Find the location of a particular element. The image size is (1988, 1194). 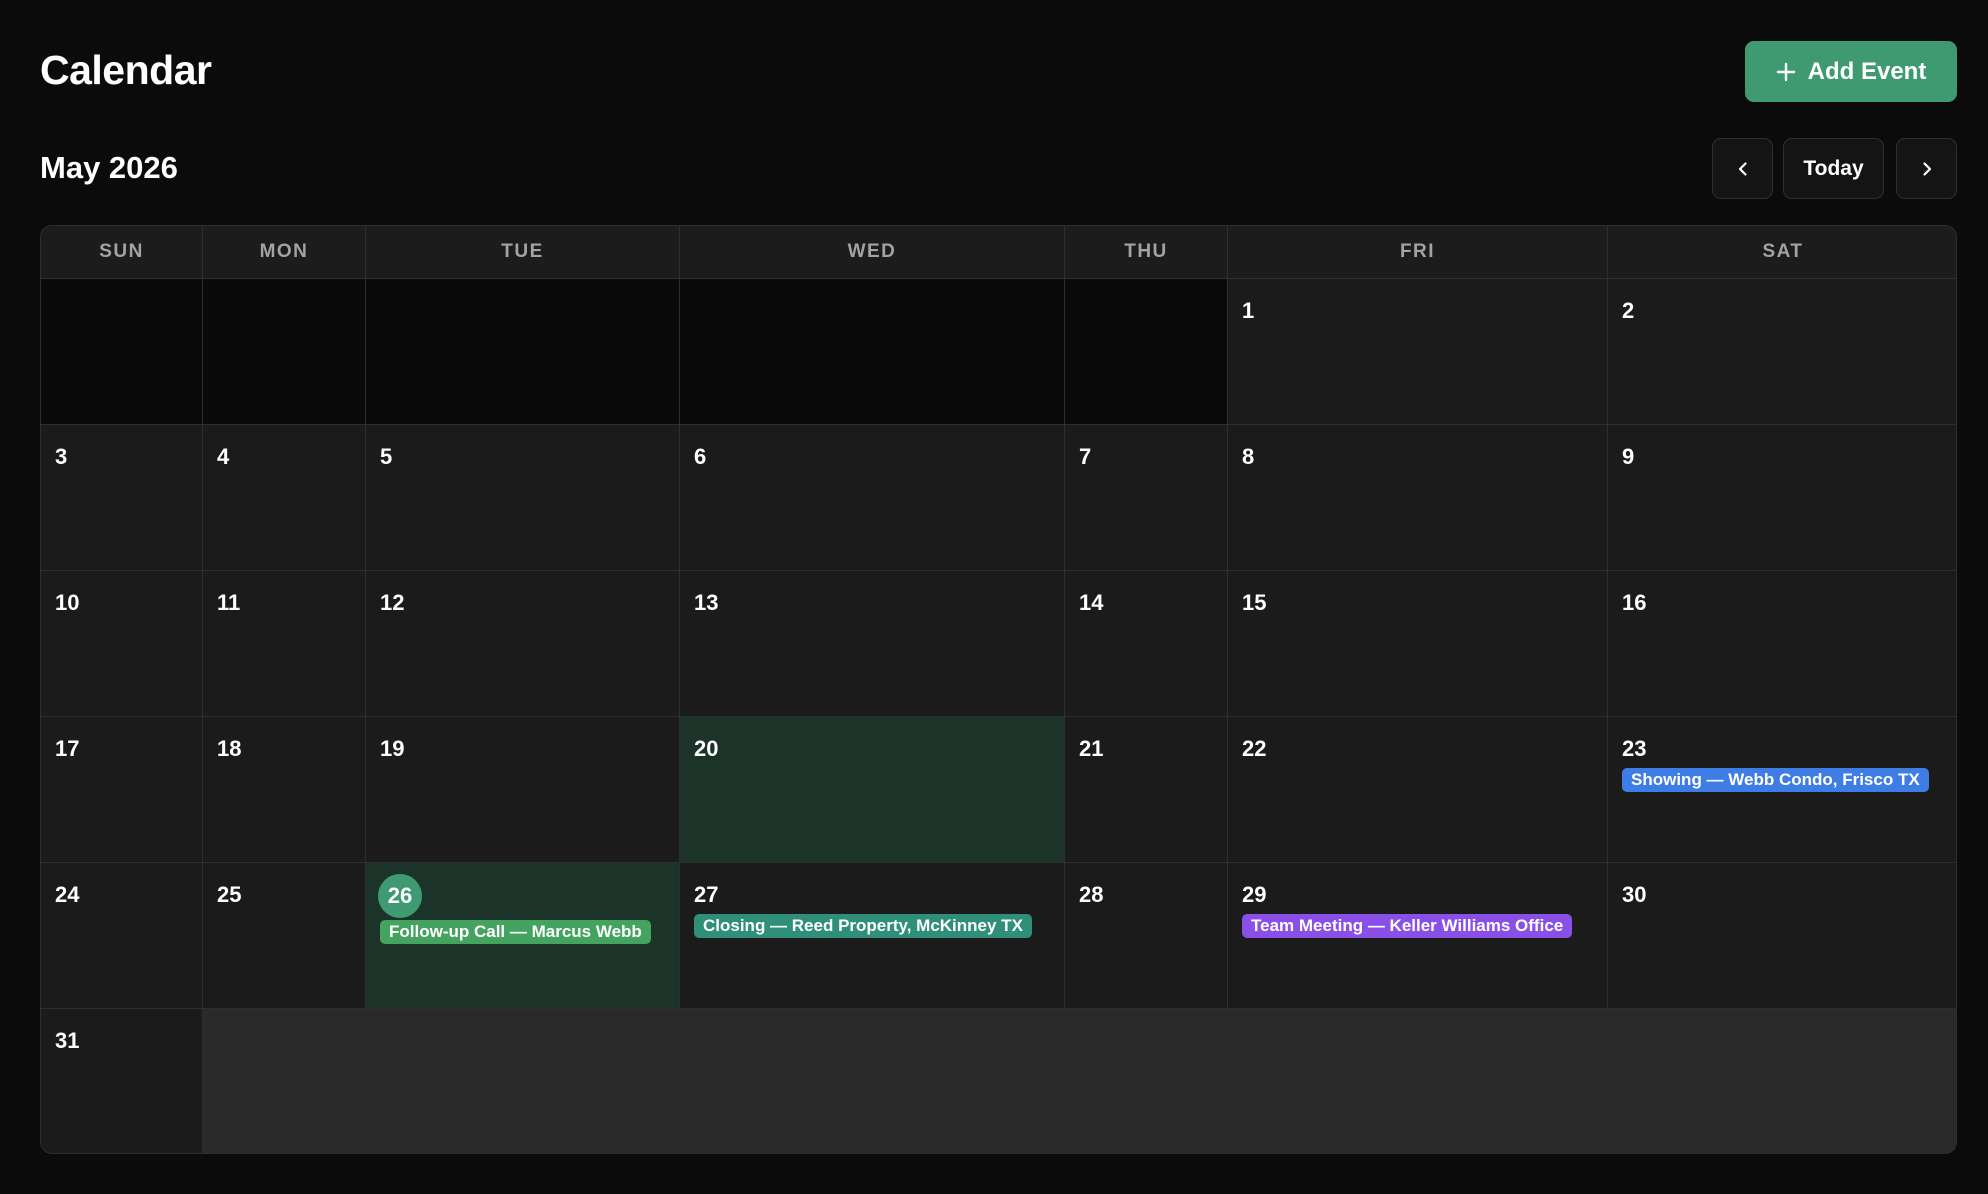

day-number: 15 is located at coordinates (1254, 602).